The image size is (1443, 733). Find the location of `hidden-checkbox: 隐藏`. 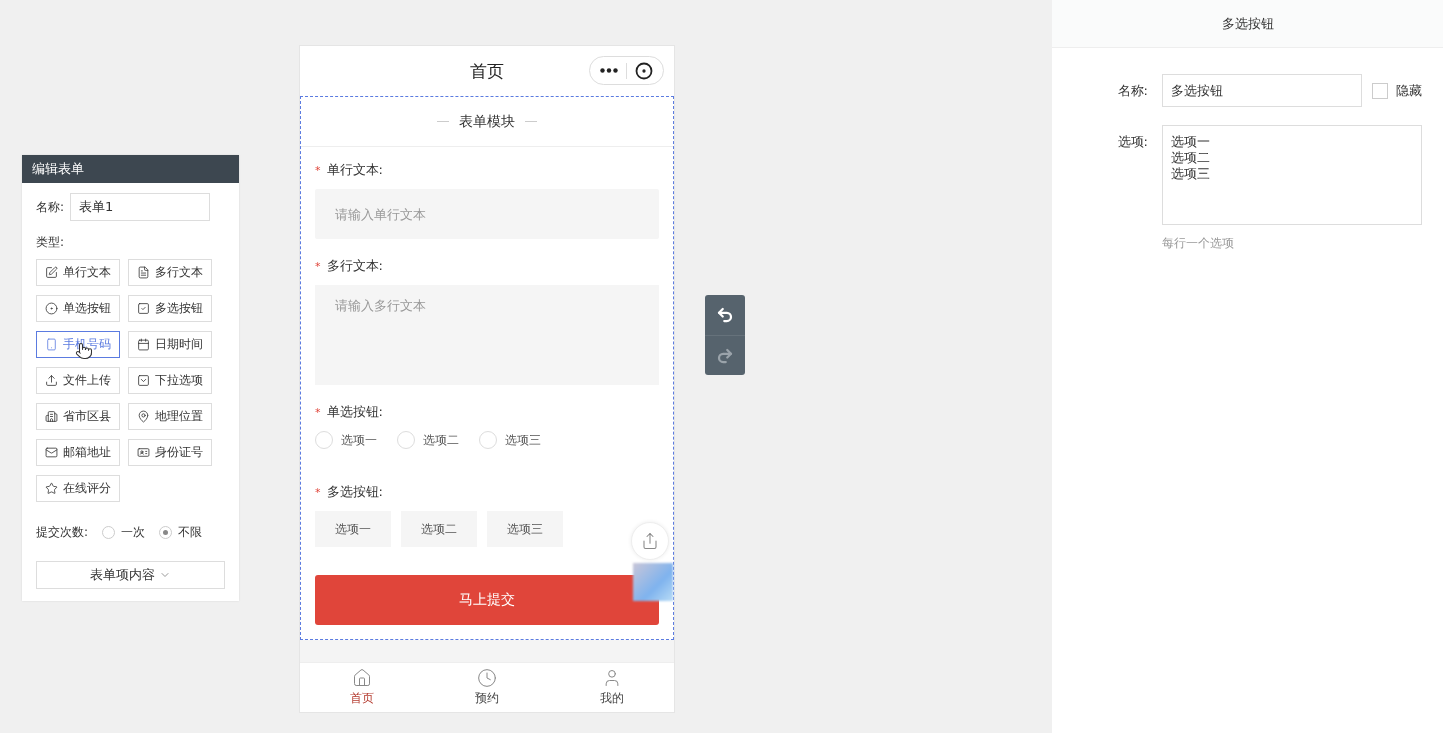

hidden-checkbox: 隐藏 is located at coordinates (1397, 90).